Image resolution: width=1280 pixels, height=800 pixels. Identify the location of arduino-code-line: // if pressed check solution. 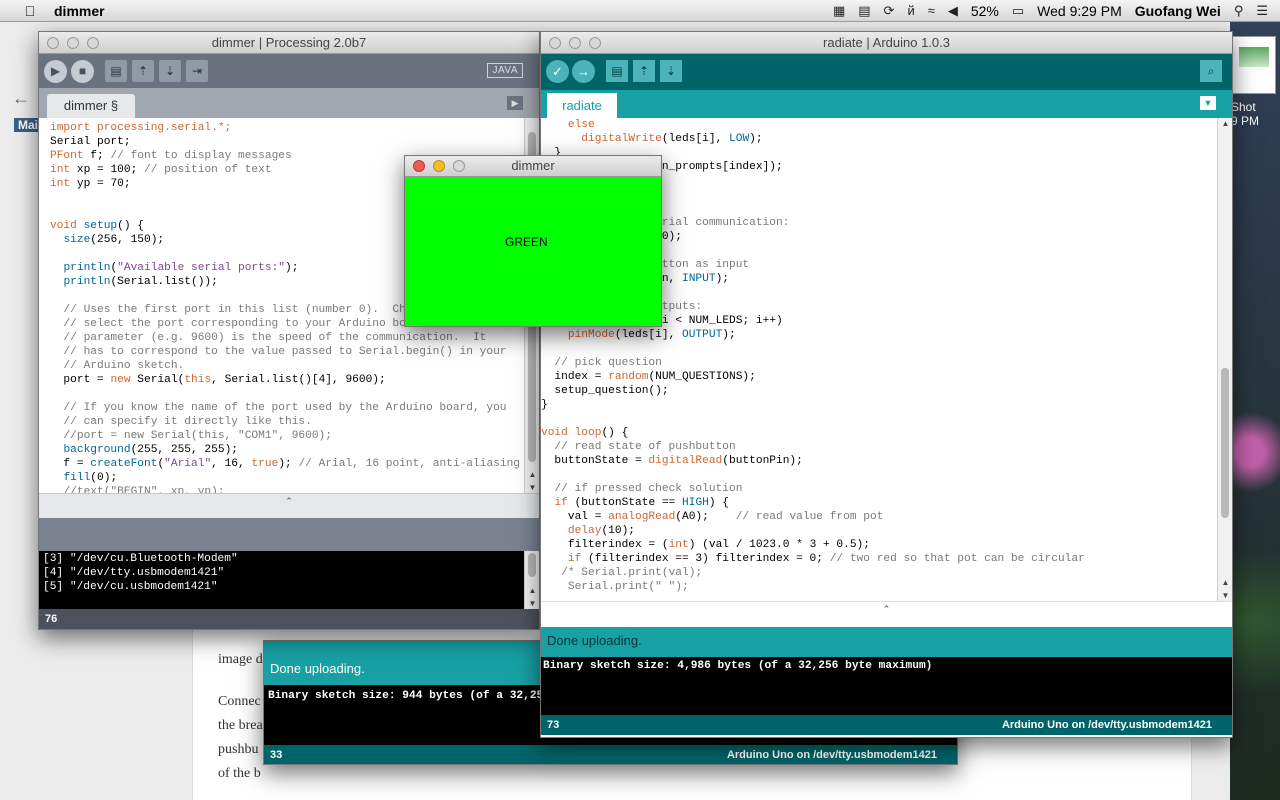
(642, 489).